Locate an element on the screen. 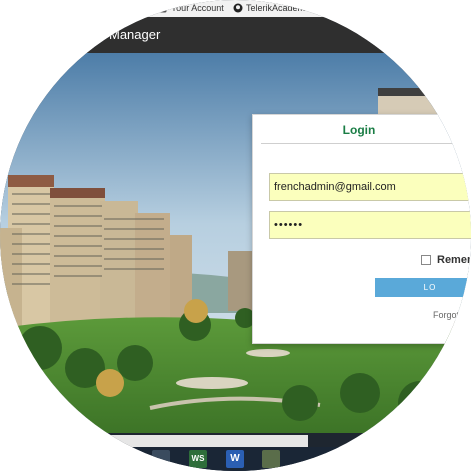 The image size is (471, 471). login-title: Login is located at coordinates (359, 130).